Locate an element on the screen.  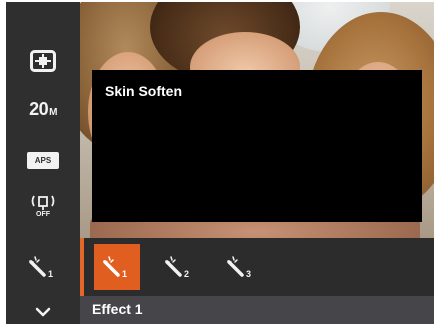
popup-title: Skin Soften is located at coordinates (144, 91).